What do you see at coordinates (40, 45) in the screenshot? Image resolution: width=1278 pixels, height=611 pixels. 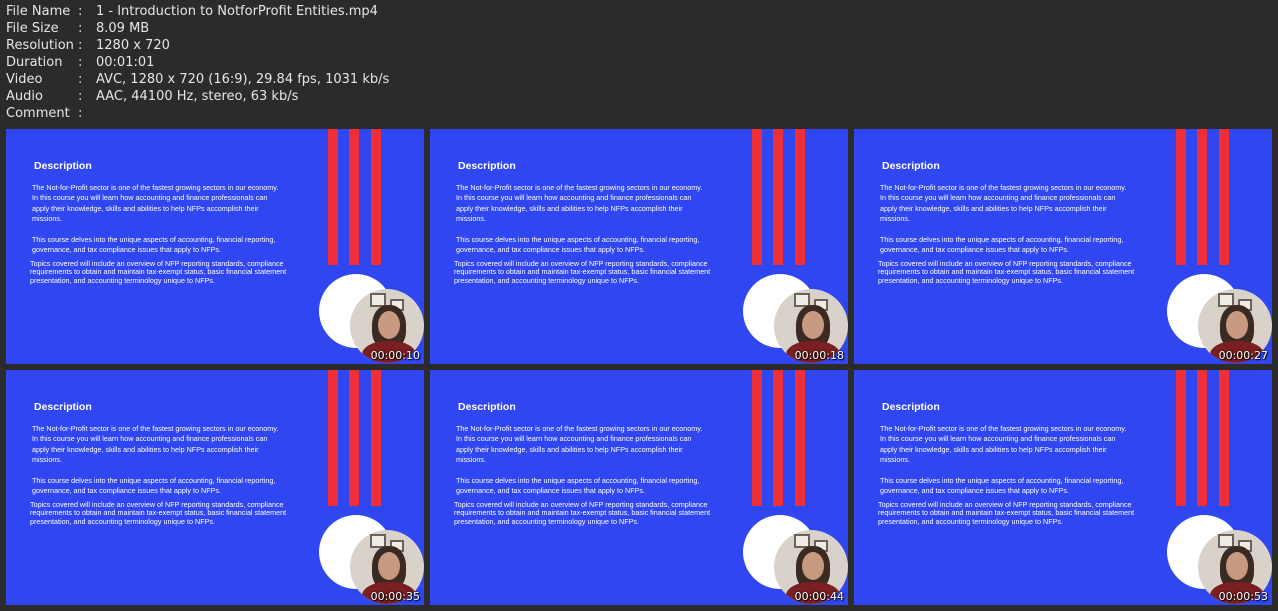 I see `meta-key: Resolution` at bounding box center [40, 45].